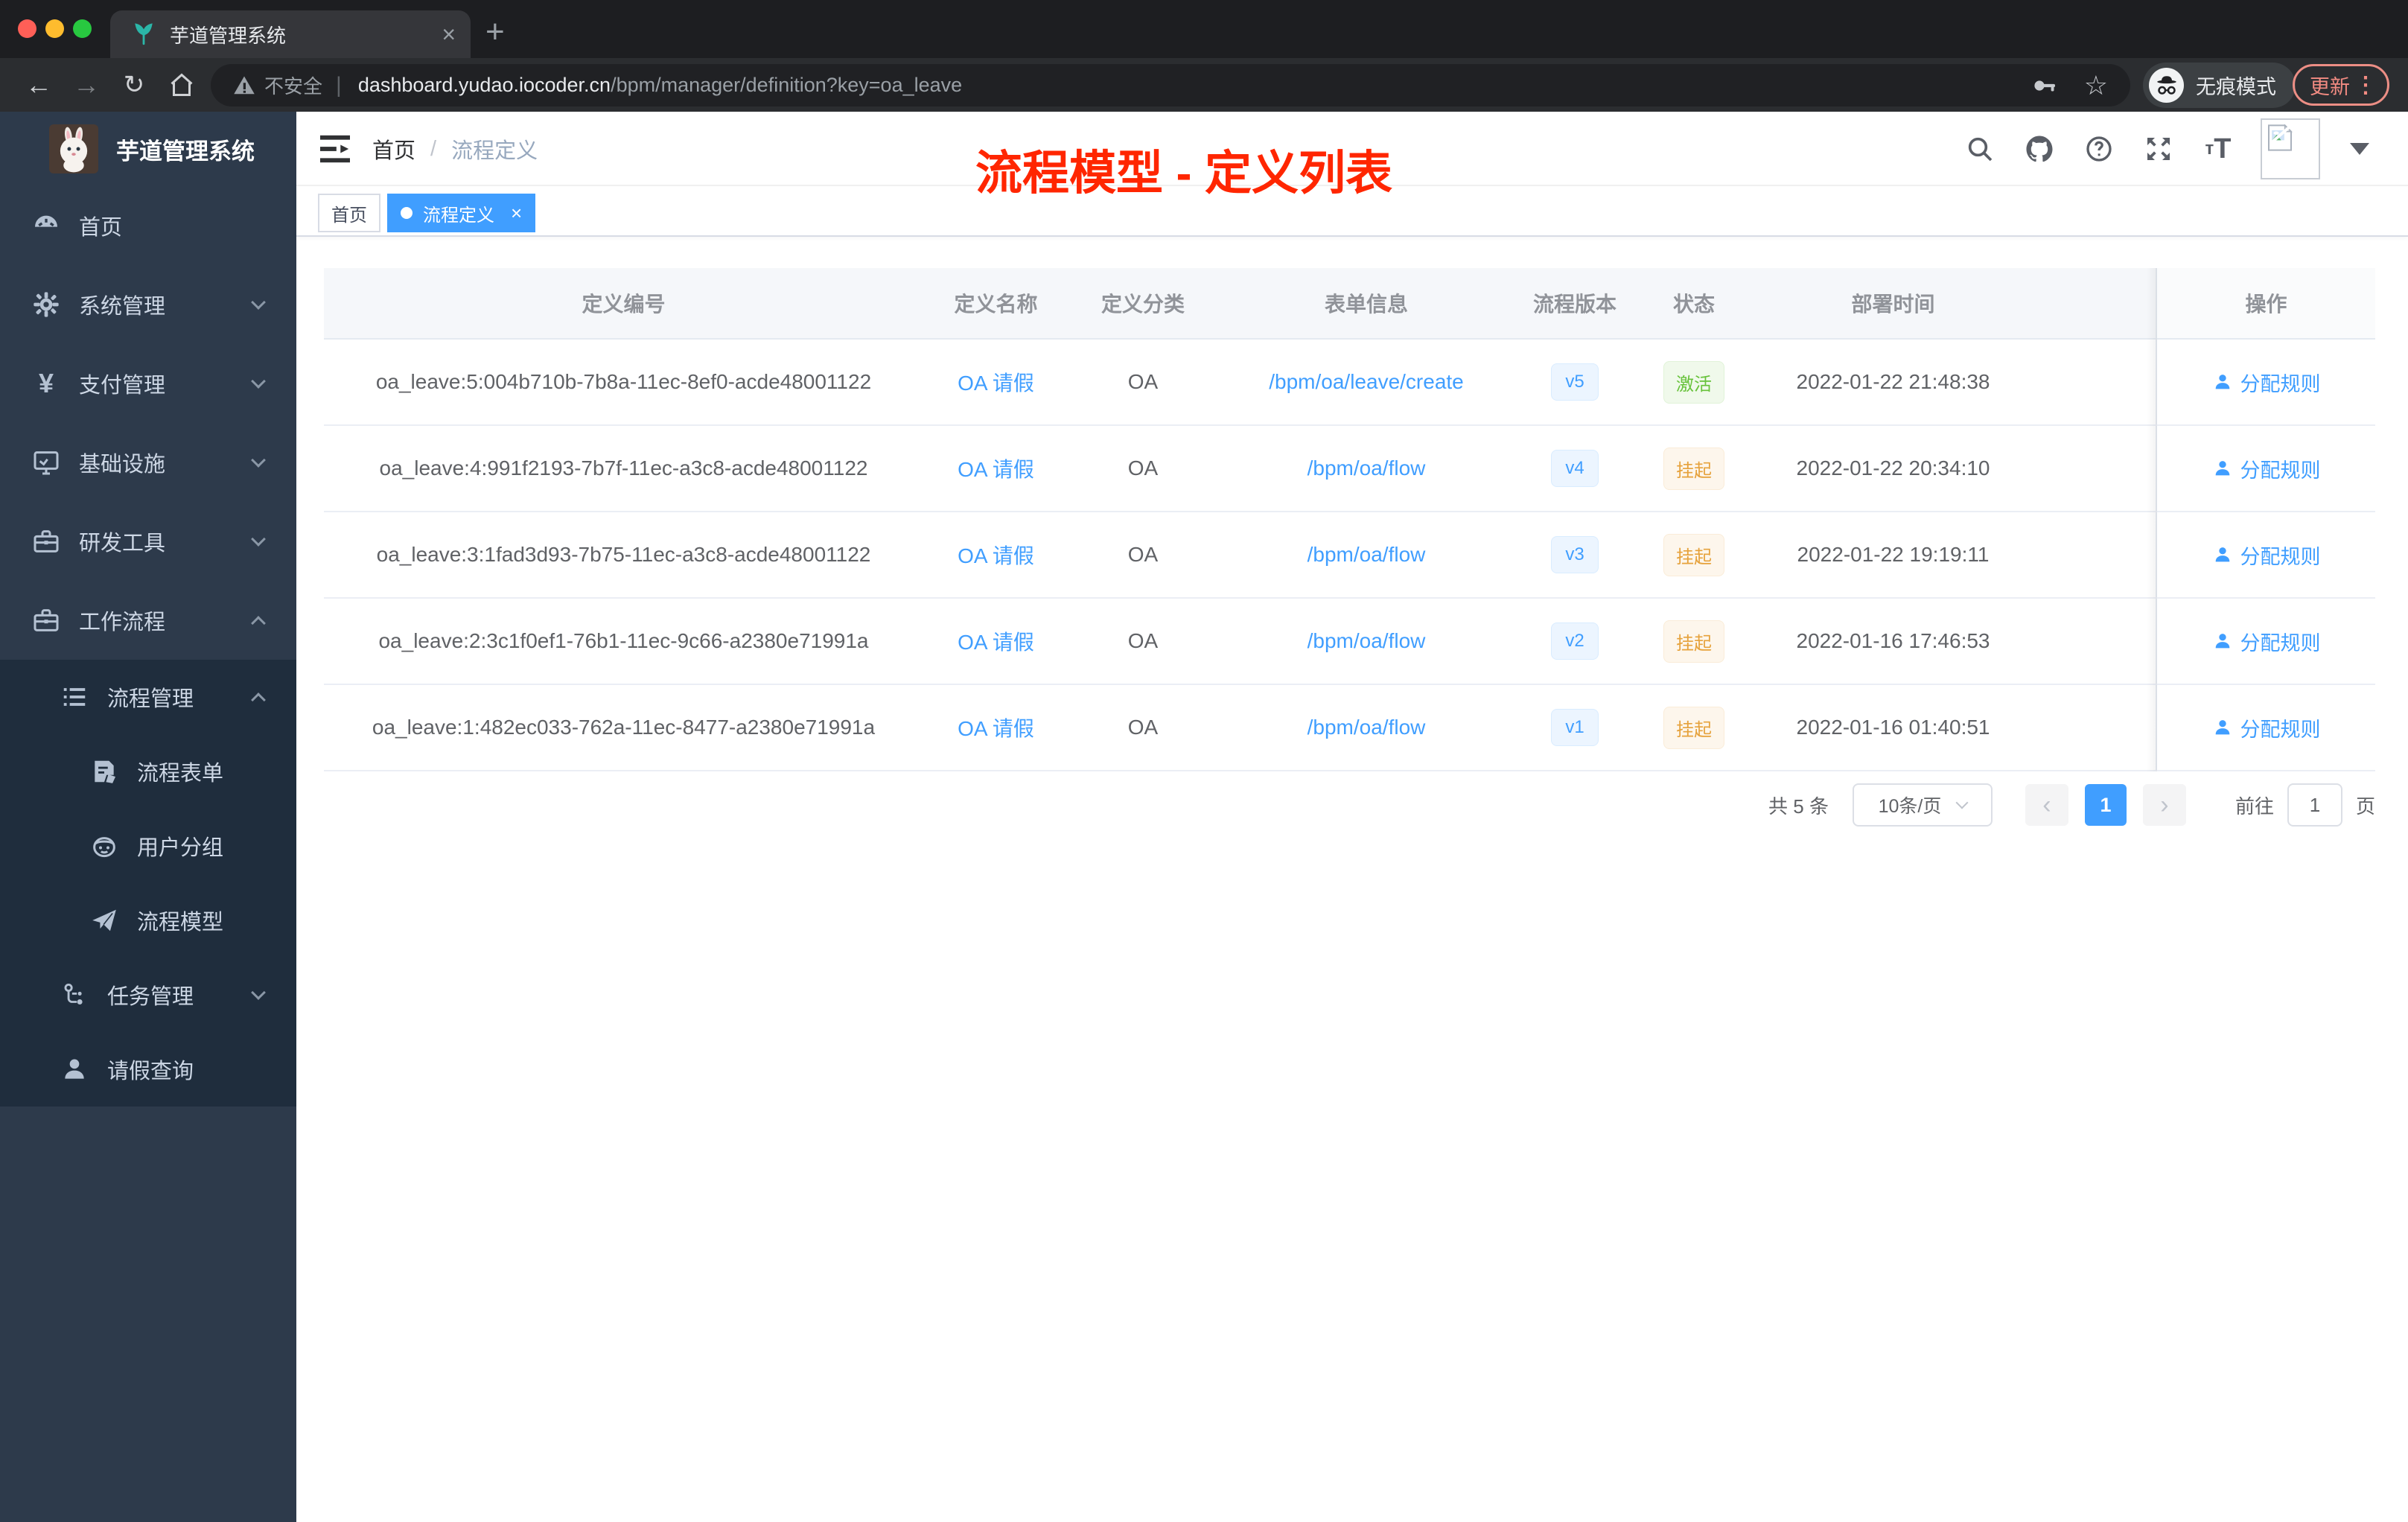  I want to click on sidebar-item-process-model: 流程模型, so click(148, 920).